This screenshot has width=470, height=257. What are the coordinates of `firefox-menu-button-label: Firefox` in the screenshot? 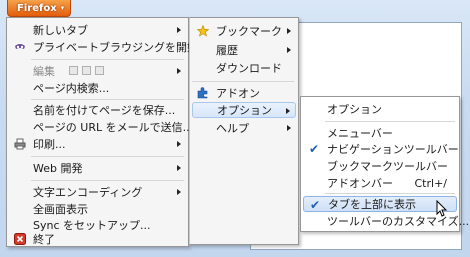 It's located at (37, 8).